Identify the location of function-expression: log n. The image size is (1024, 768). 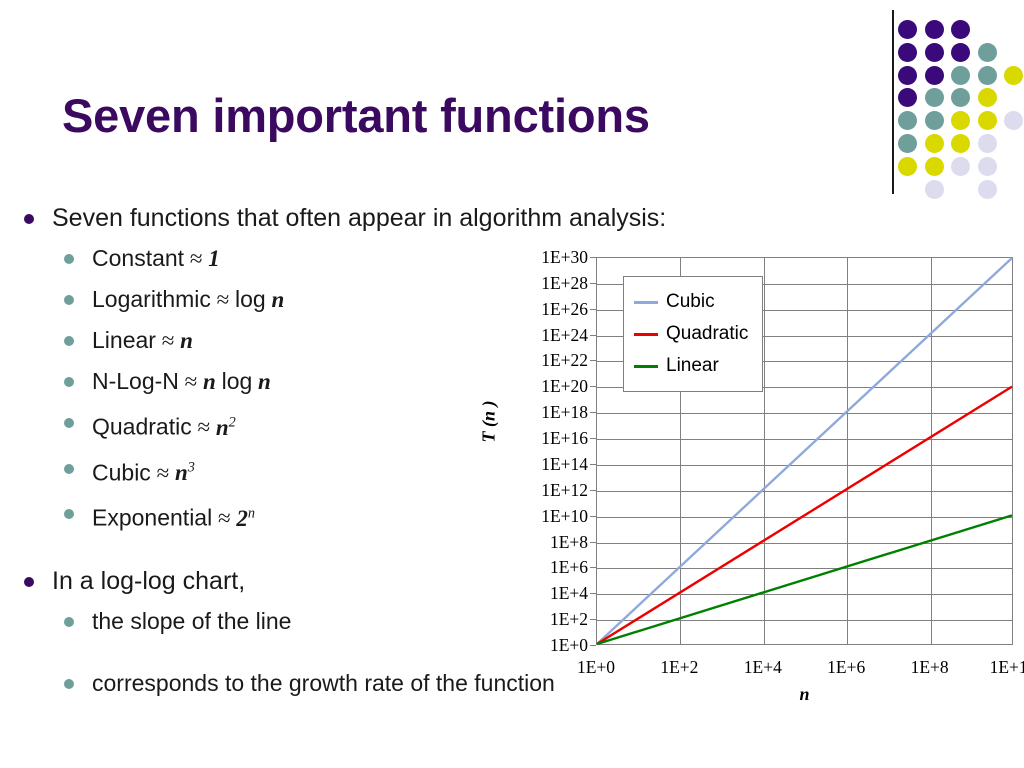
(260, 299).